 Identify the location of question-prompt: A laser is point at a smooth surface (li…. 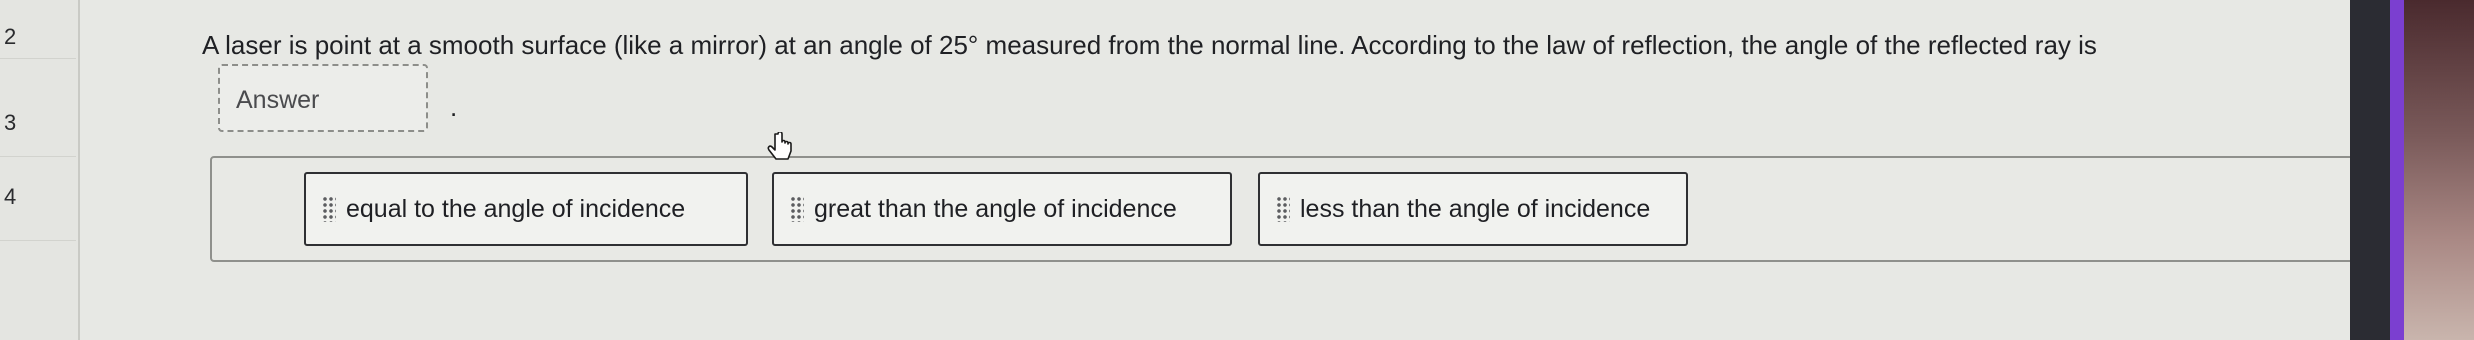
(1149, 45).